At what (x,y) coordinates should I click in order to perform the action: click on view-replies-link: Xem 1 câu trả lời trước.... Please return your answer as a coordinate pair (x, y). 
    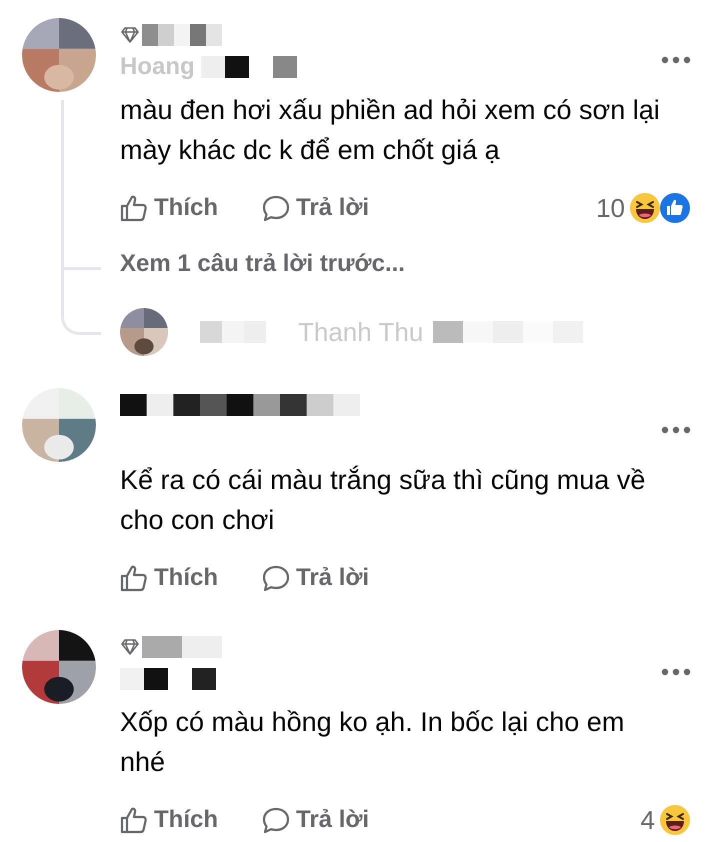
    Looking at the image, I should click on (262, 264).